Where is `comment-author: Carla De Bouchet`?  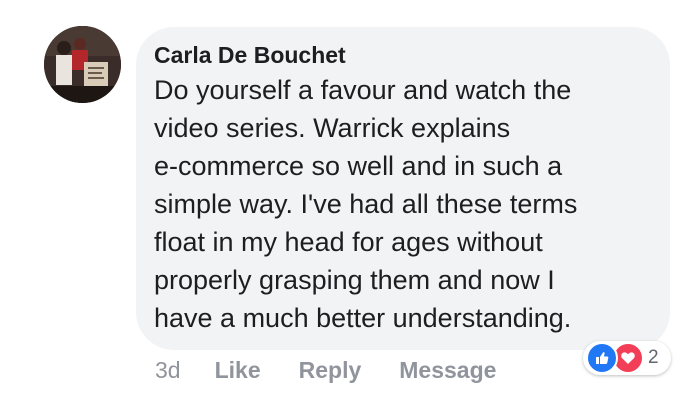
comment-author: Carla De Bouchet is located at coordinates (401, 55).